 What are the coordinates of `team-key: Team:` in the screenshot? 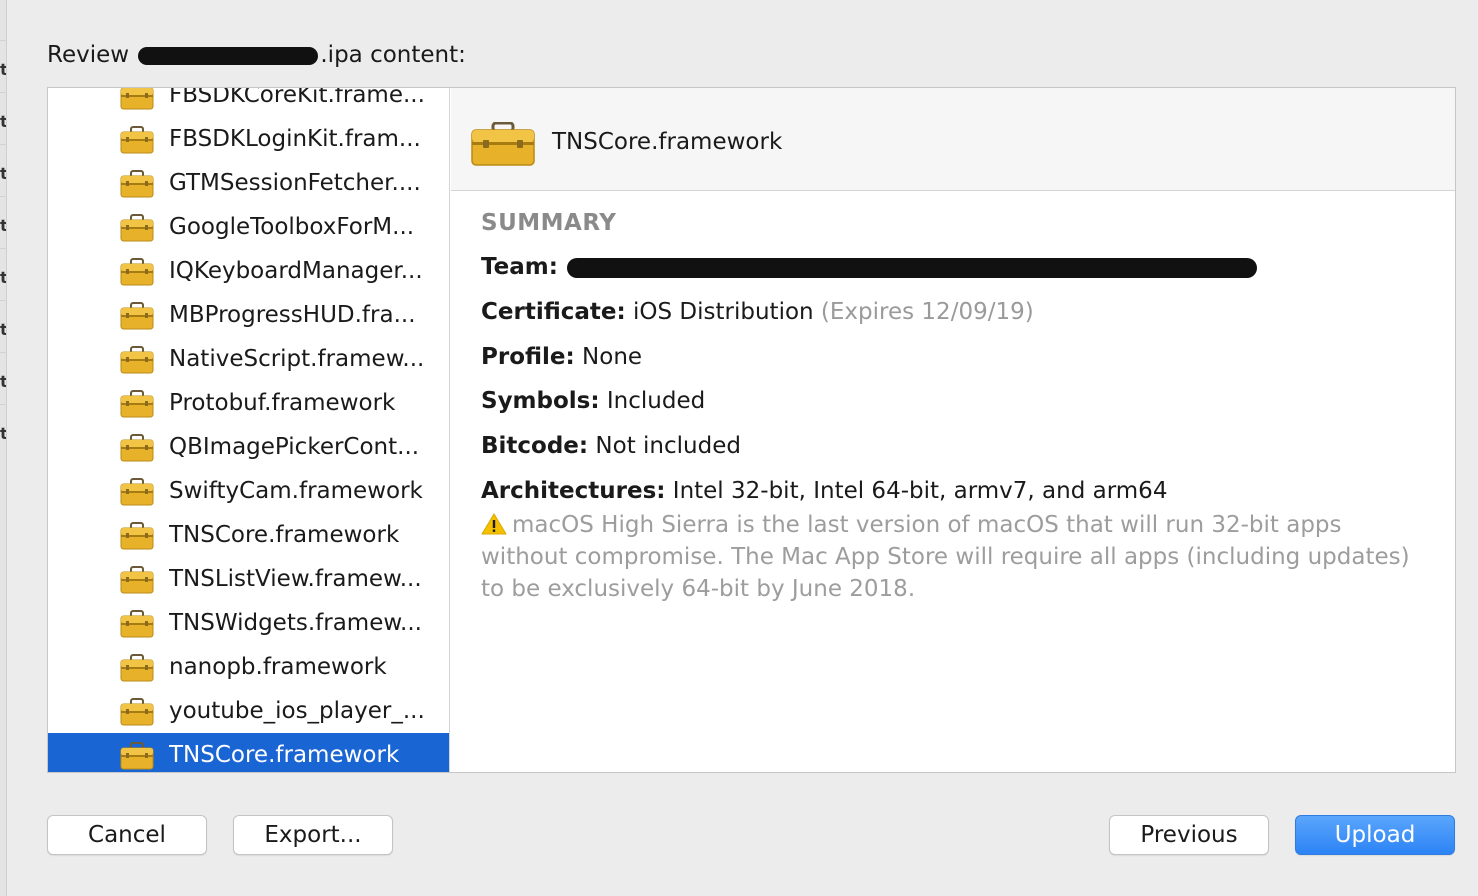 It's located at (519, 267).